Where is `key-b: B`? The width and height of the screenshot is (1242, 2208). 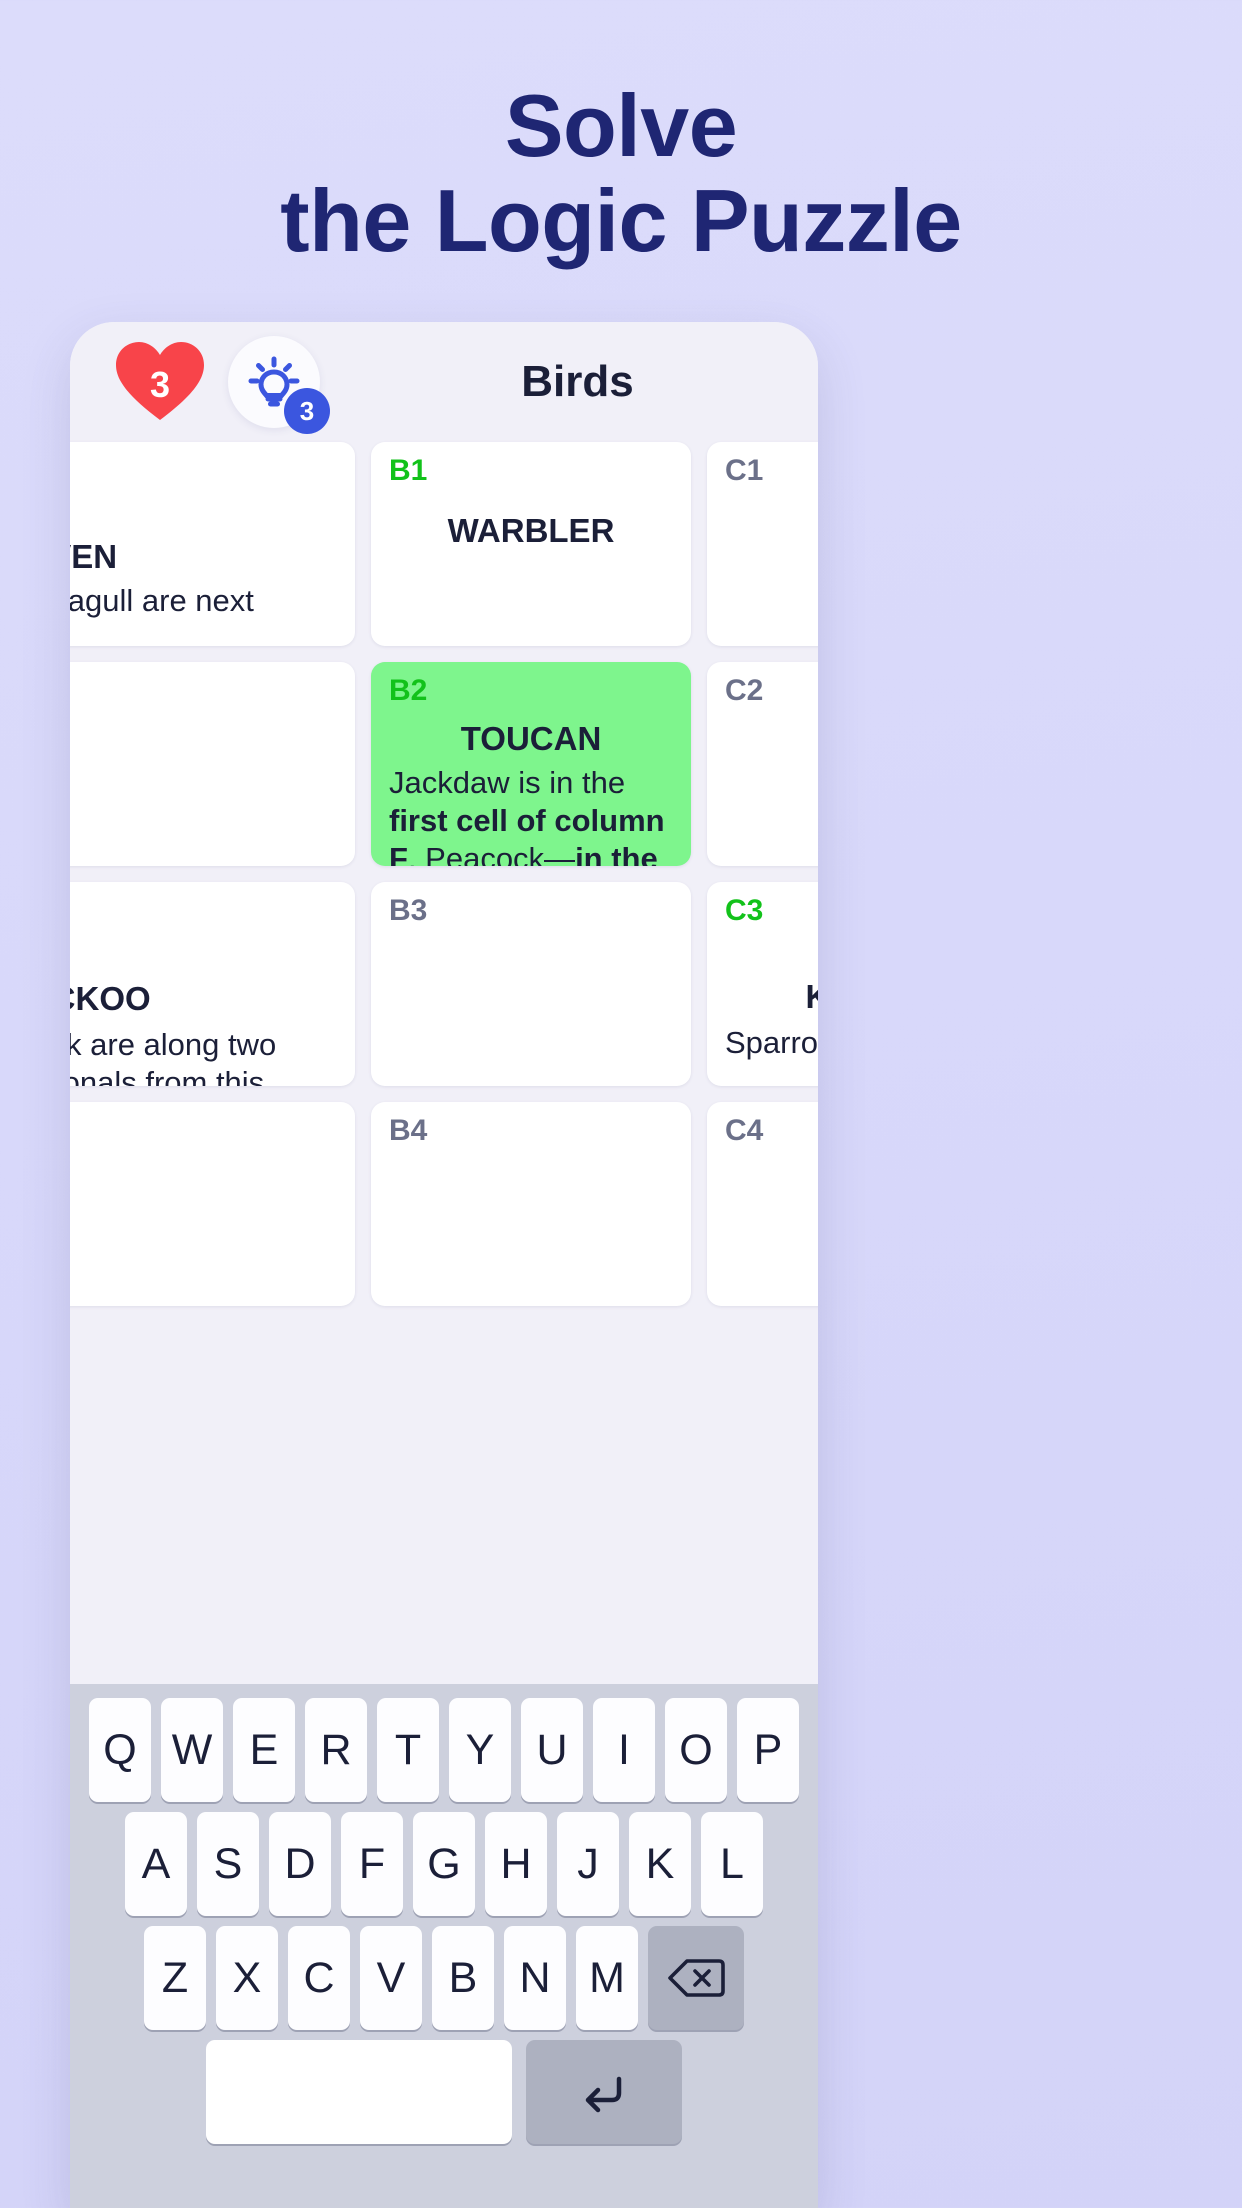
key-b: B is located at coordinates (463, 1978).